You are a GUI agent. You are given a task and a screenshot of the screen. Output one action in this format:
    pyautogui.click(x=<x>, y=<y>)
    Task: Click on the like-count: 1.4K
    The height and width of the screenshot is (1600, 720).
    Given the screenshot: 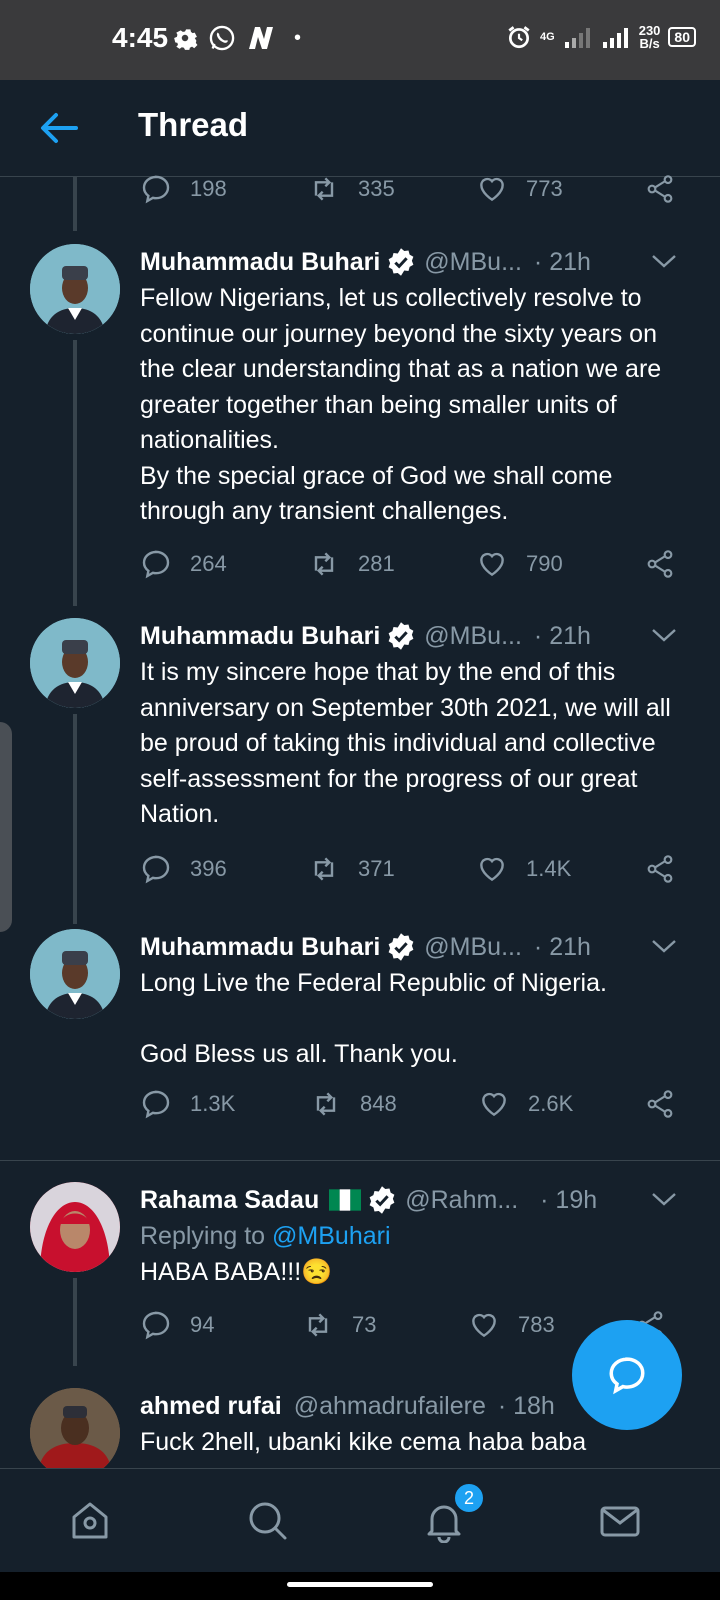 What is the action you would take?
    pyautogui.click(x=549, y=868)
    